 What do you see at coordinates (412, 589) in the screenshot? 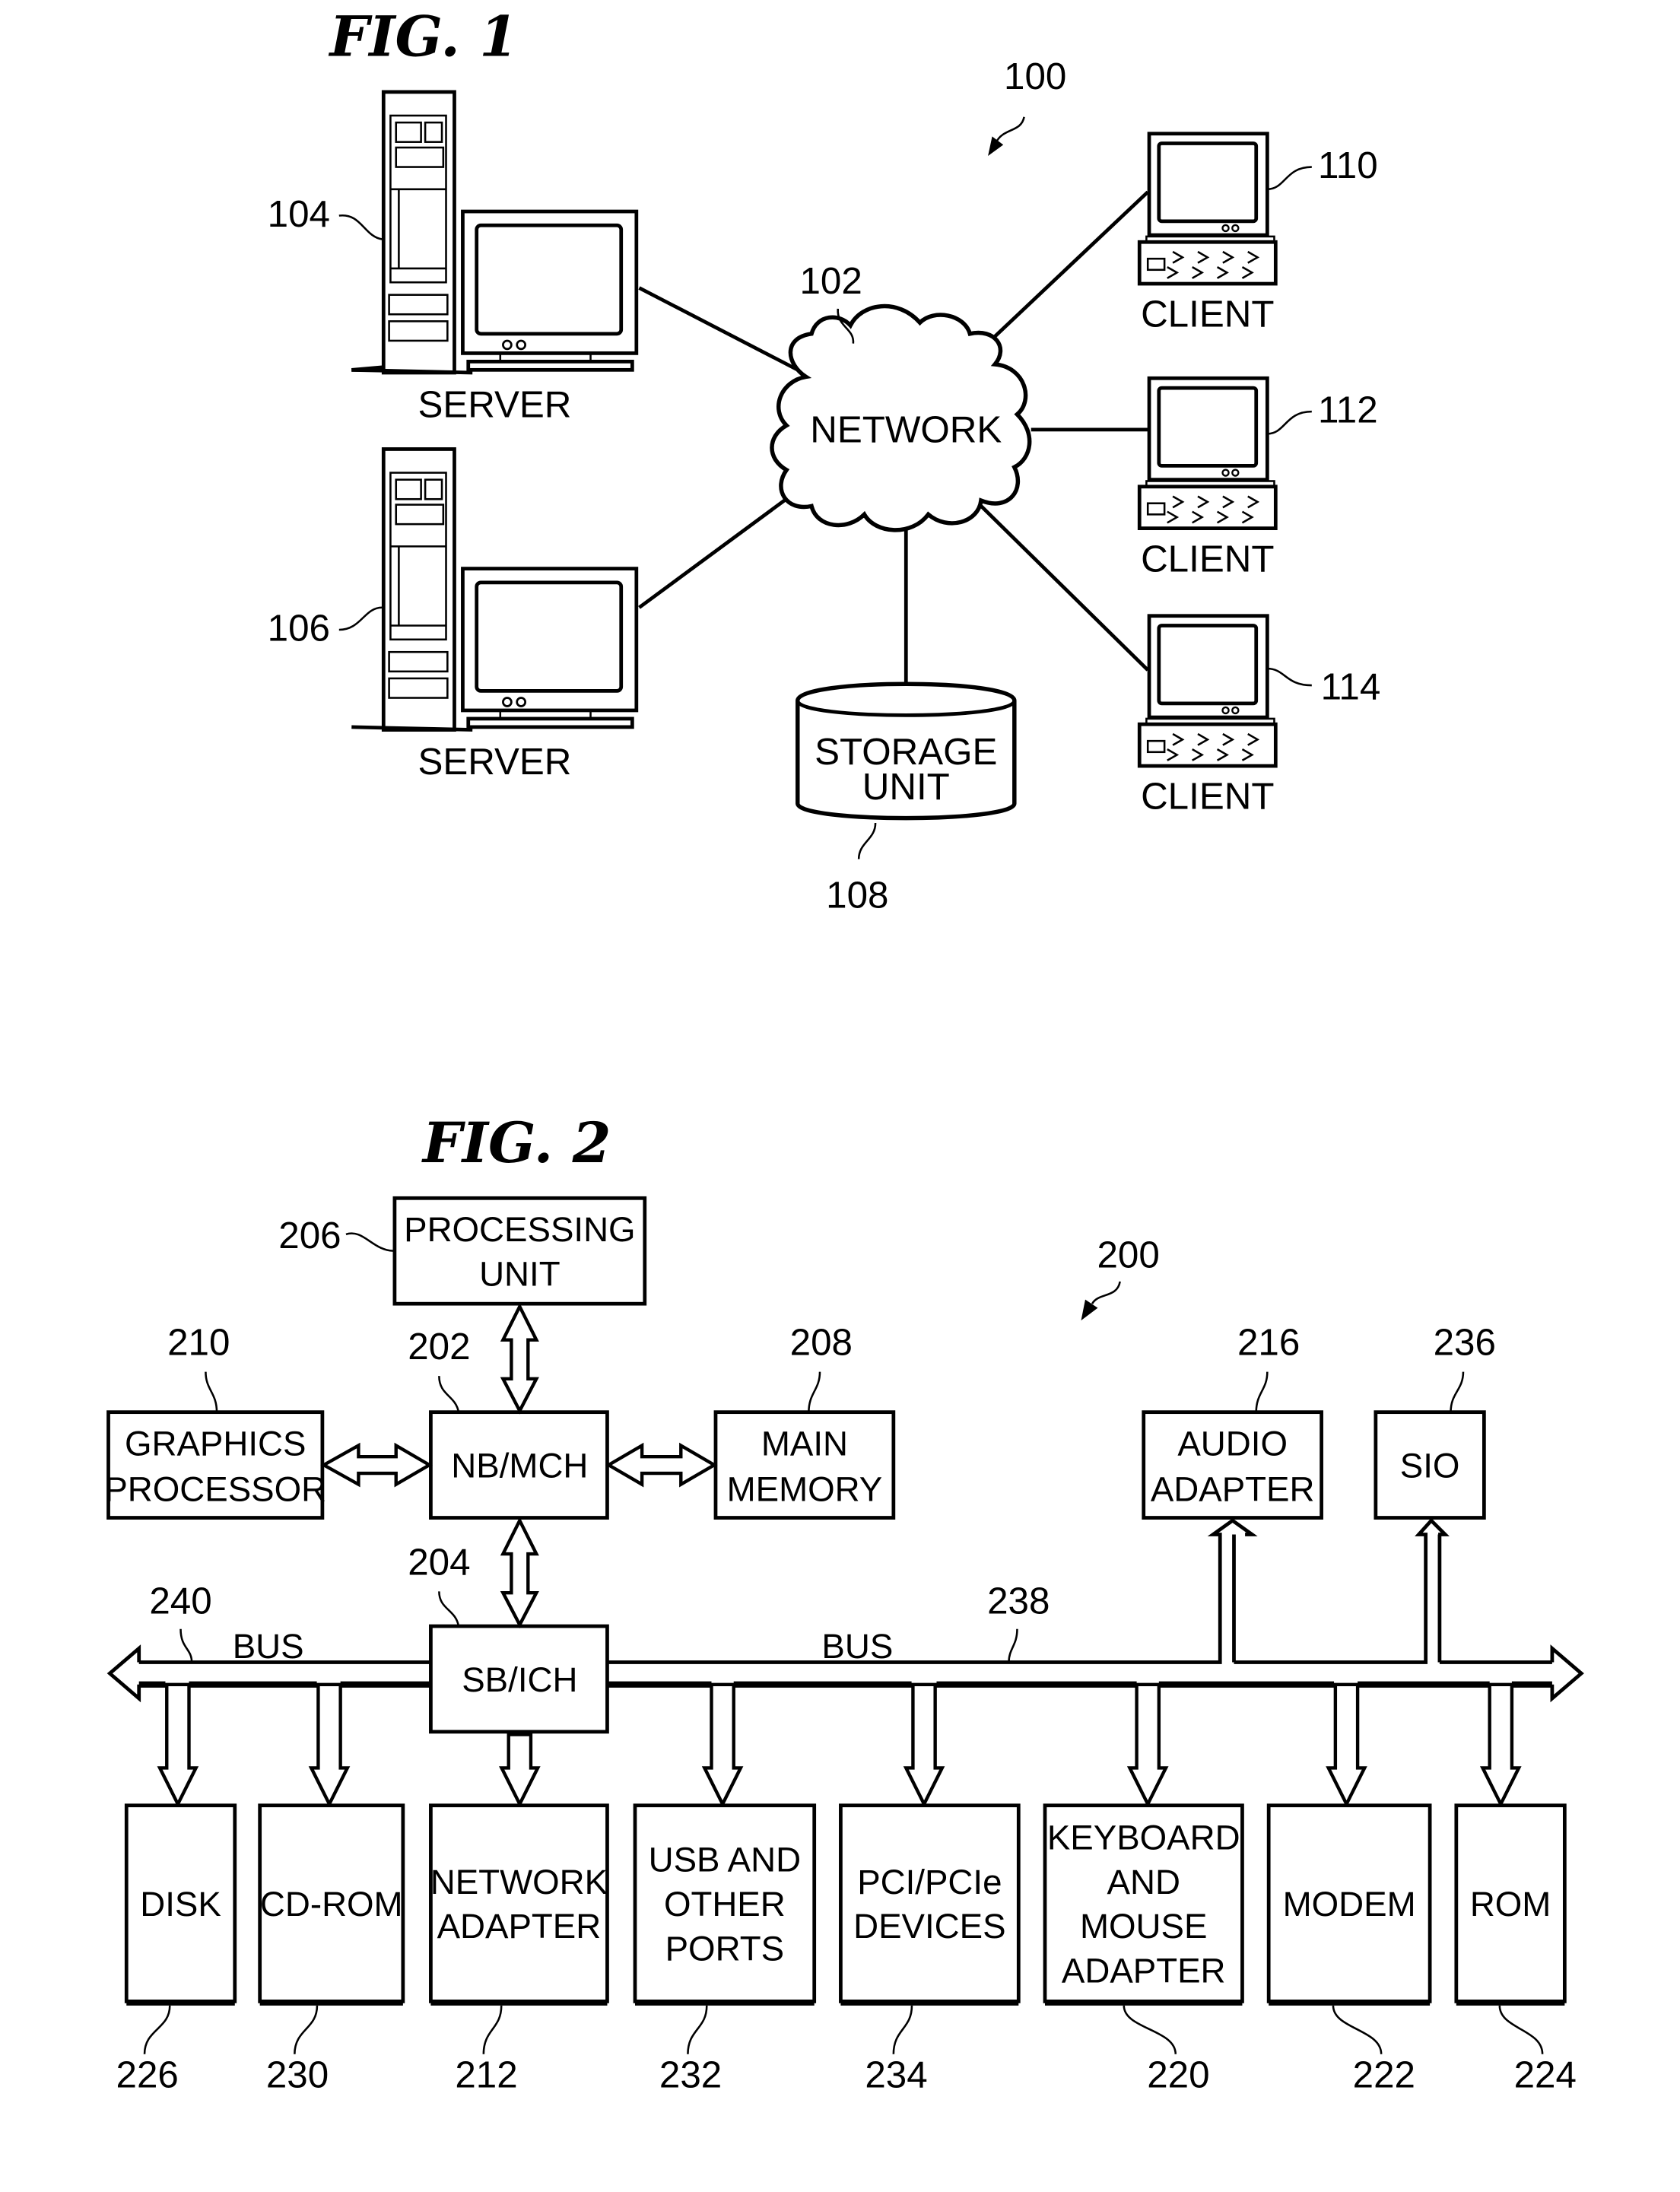
I see `server-tower-icon` at bounding box center [412, 589].